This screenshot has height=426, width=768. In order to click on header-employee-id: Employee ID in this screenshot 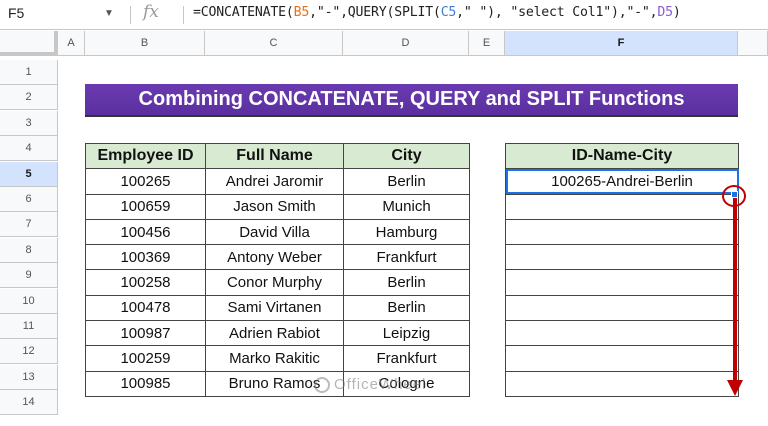, I will do `click(145, 156)`.